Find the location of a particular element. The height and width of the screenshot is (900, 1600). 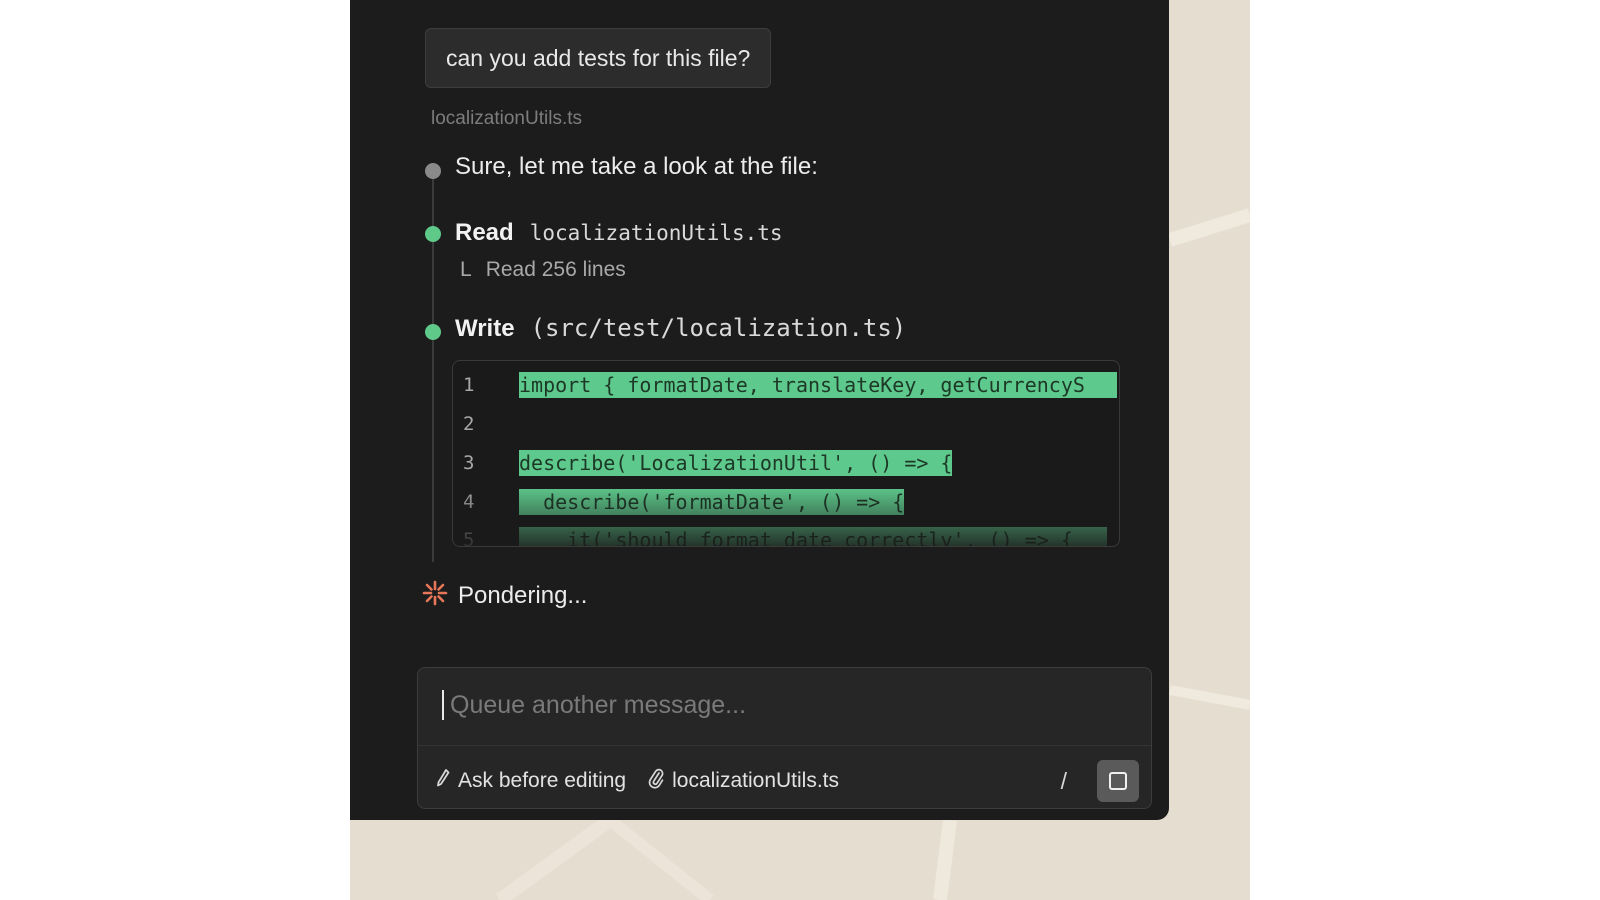

result-branch-glyph: L is located at coordinates (466, 269).